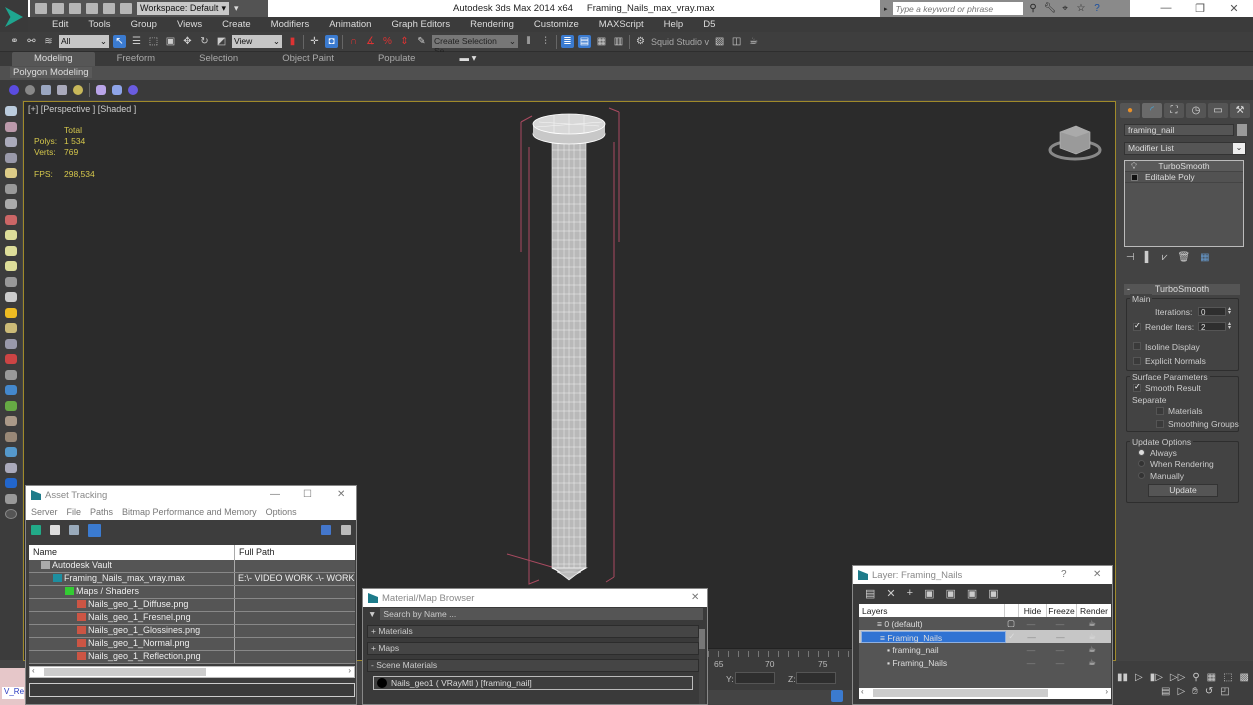 This screenshot has width=1253, height=705. Describe the element at coordinates (1012, 636) in the screenshot. I see `current-layer-check-icon: ✓` at that location.